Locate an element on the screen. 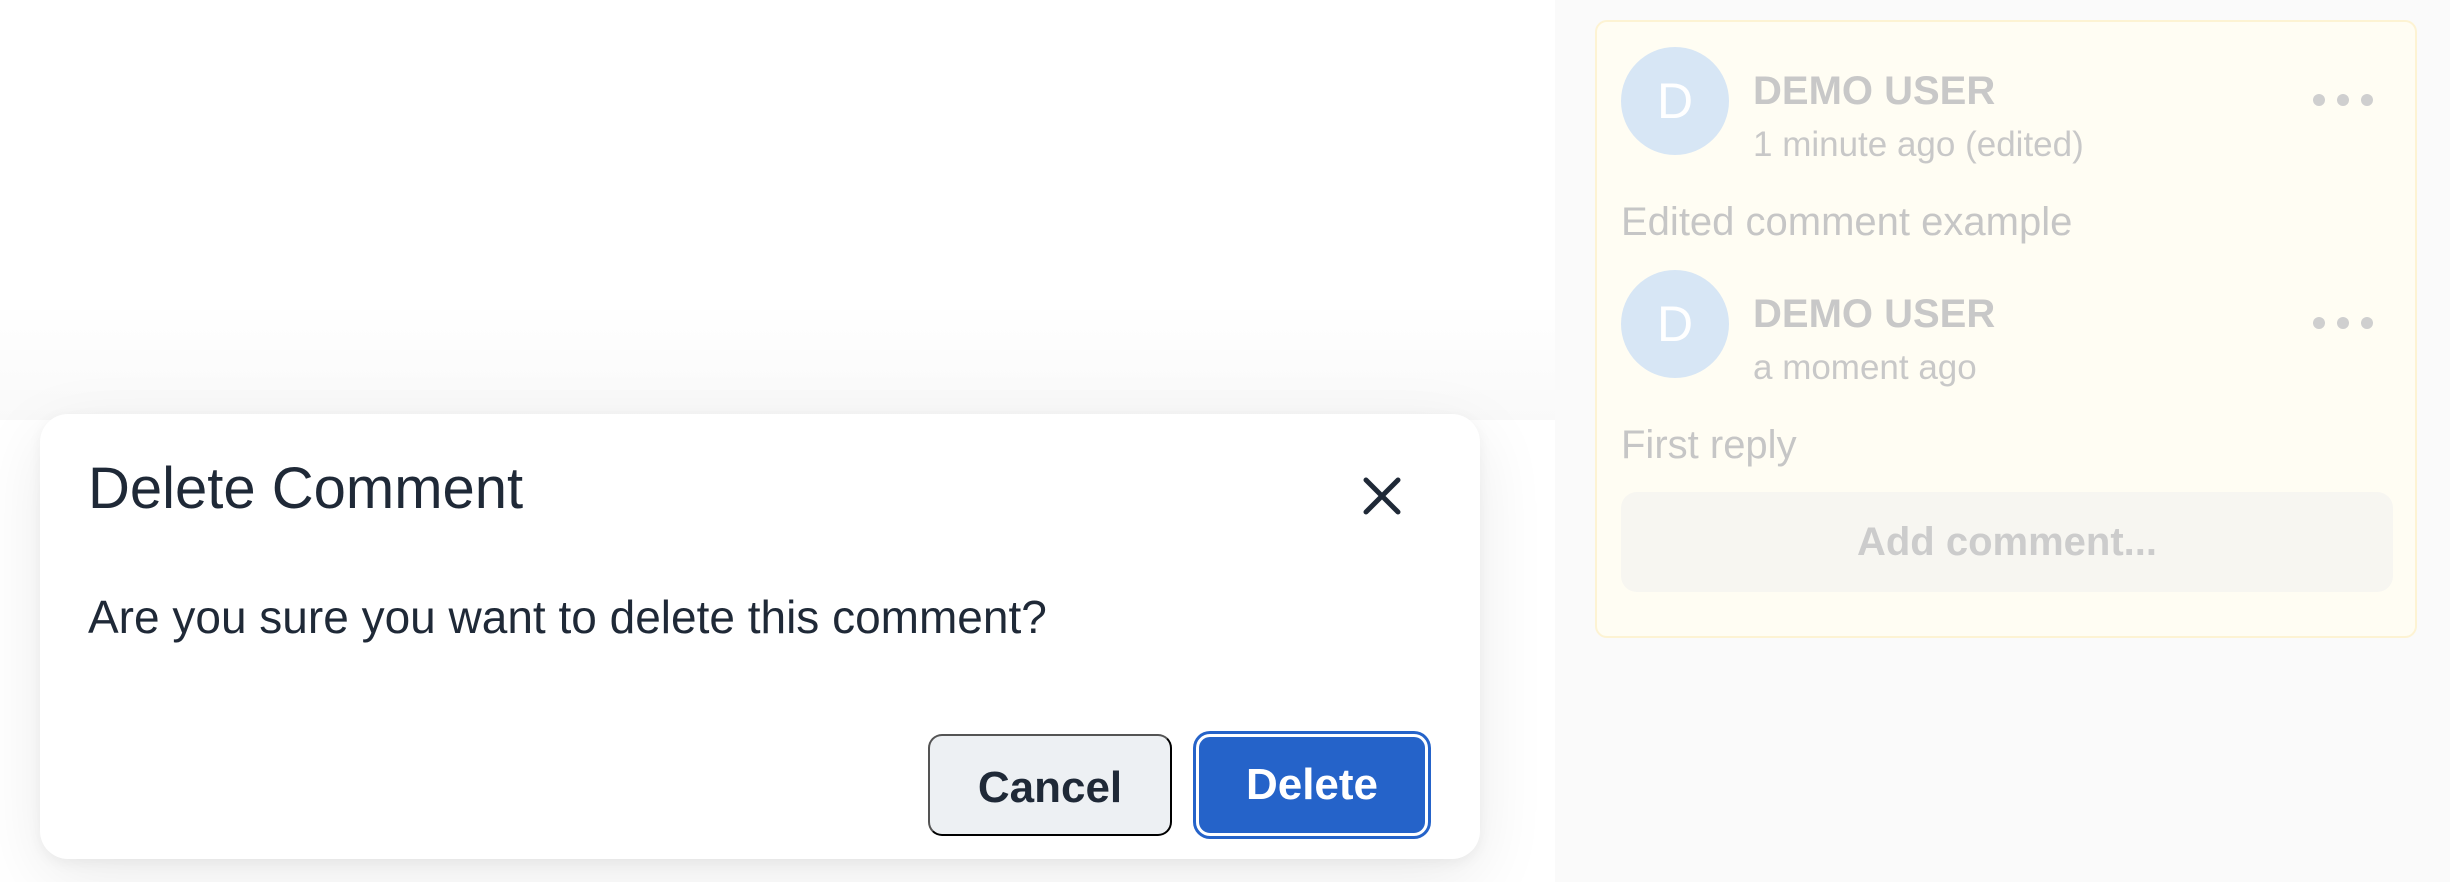  comment-timestamp: a moment ago is located at coordinates (1865, 367).